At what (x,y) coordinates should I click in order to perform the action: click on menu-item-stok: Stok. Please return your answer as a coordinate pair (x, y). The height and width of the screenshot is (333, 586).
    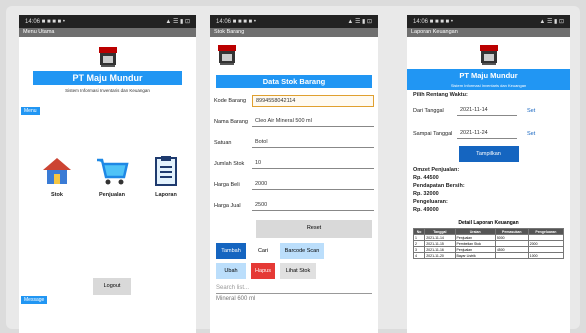
    Looking at the image, I should click on (57, 176).